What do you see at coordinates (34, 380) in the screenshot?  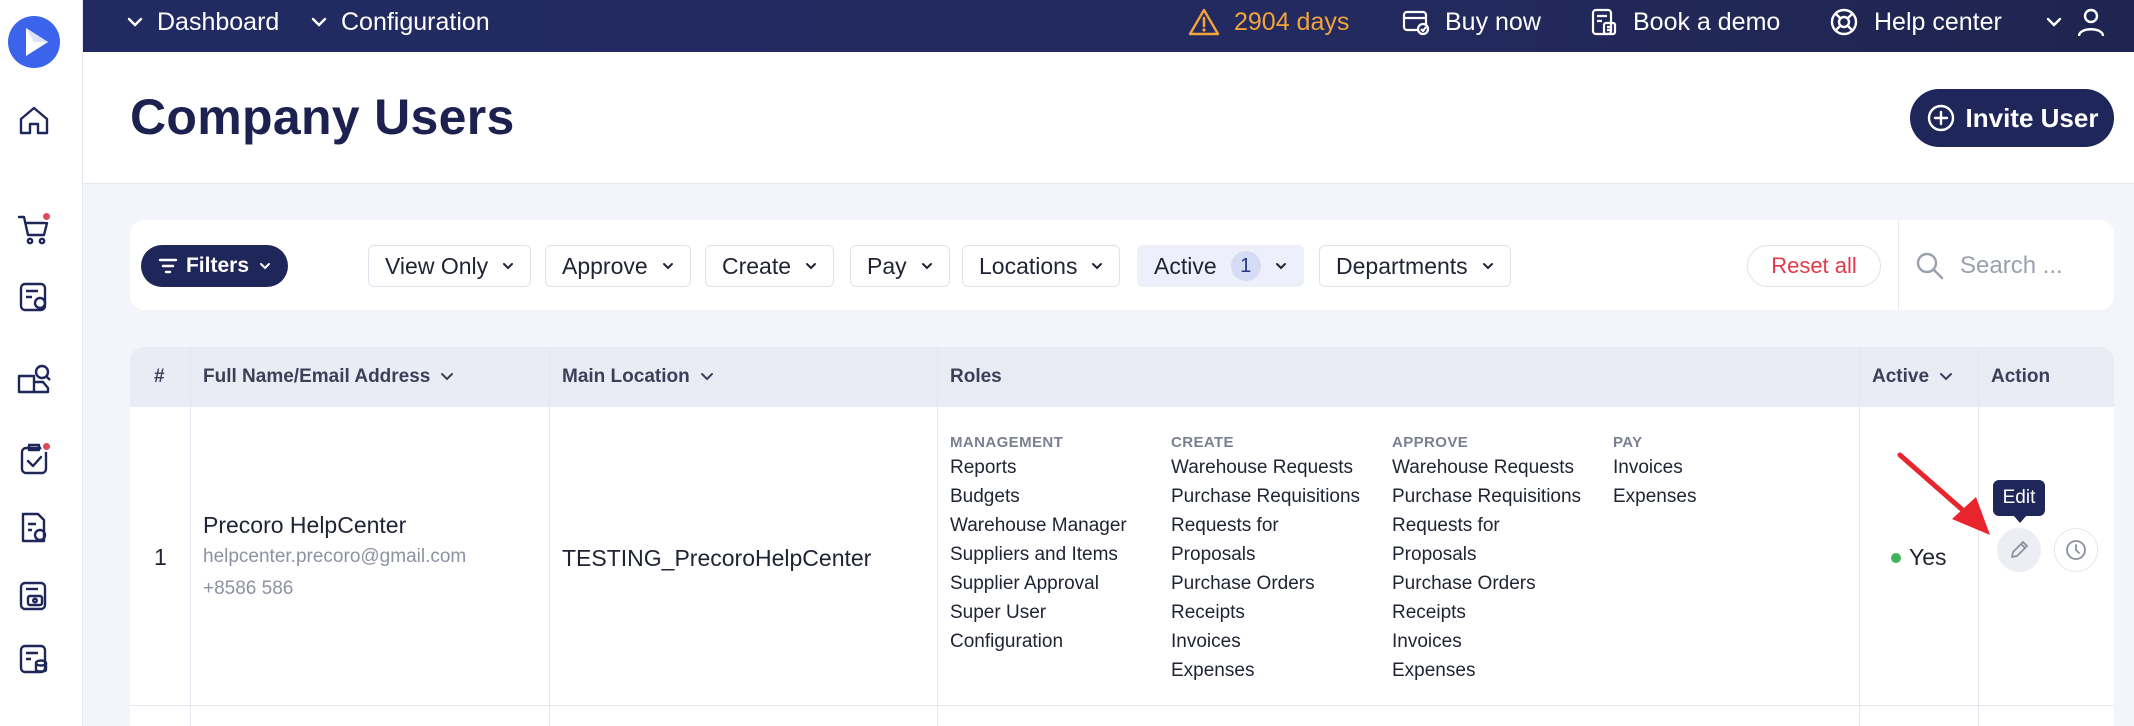 I see `warehouse-icon` at bounding box center [34, 380].